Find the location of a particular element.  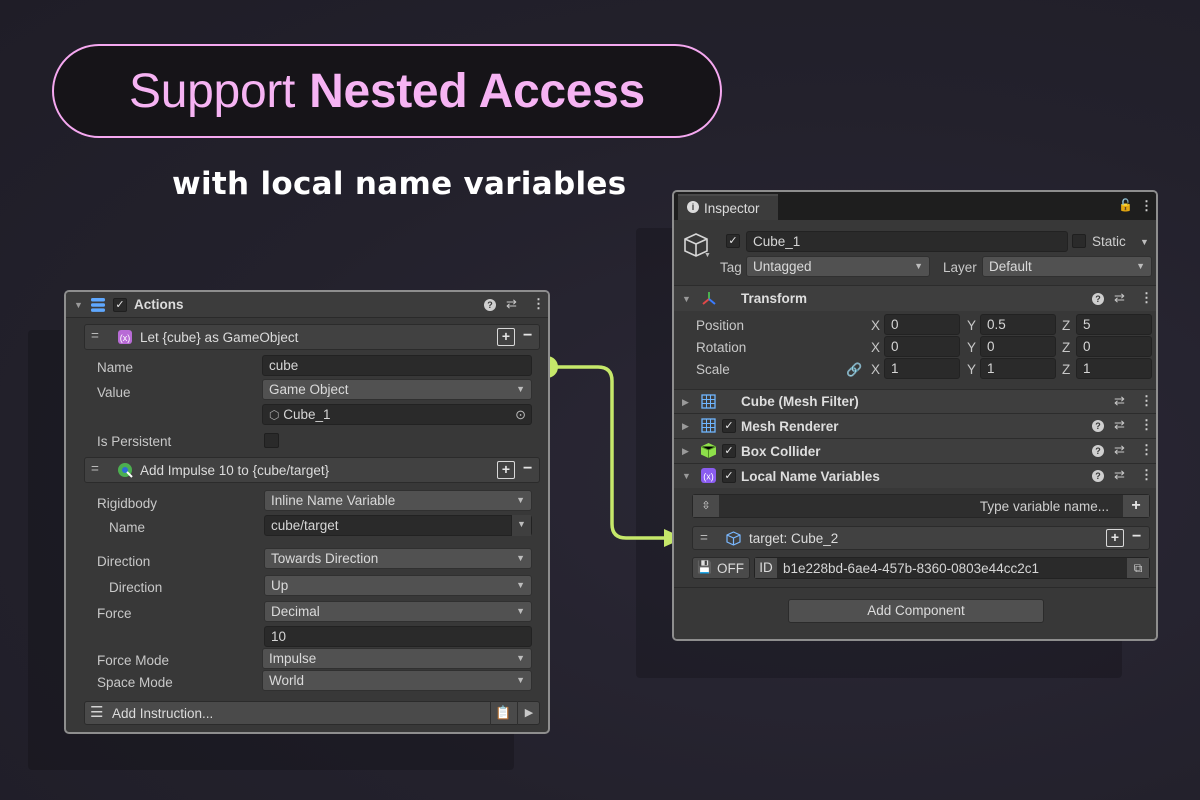

play-icon: ▶ is located at coordinates (528, 713).